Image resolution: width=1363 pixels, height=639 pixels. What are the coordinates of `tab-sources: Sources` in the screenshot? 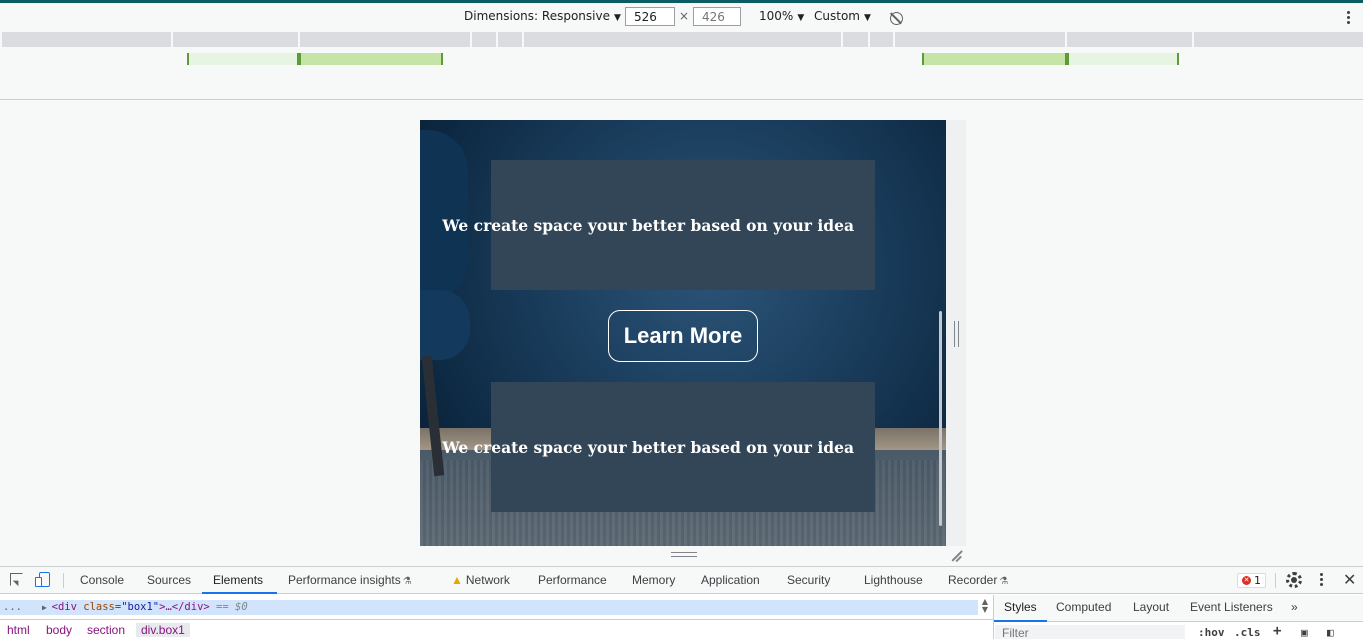 It's located at (169, 580).